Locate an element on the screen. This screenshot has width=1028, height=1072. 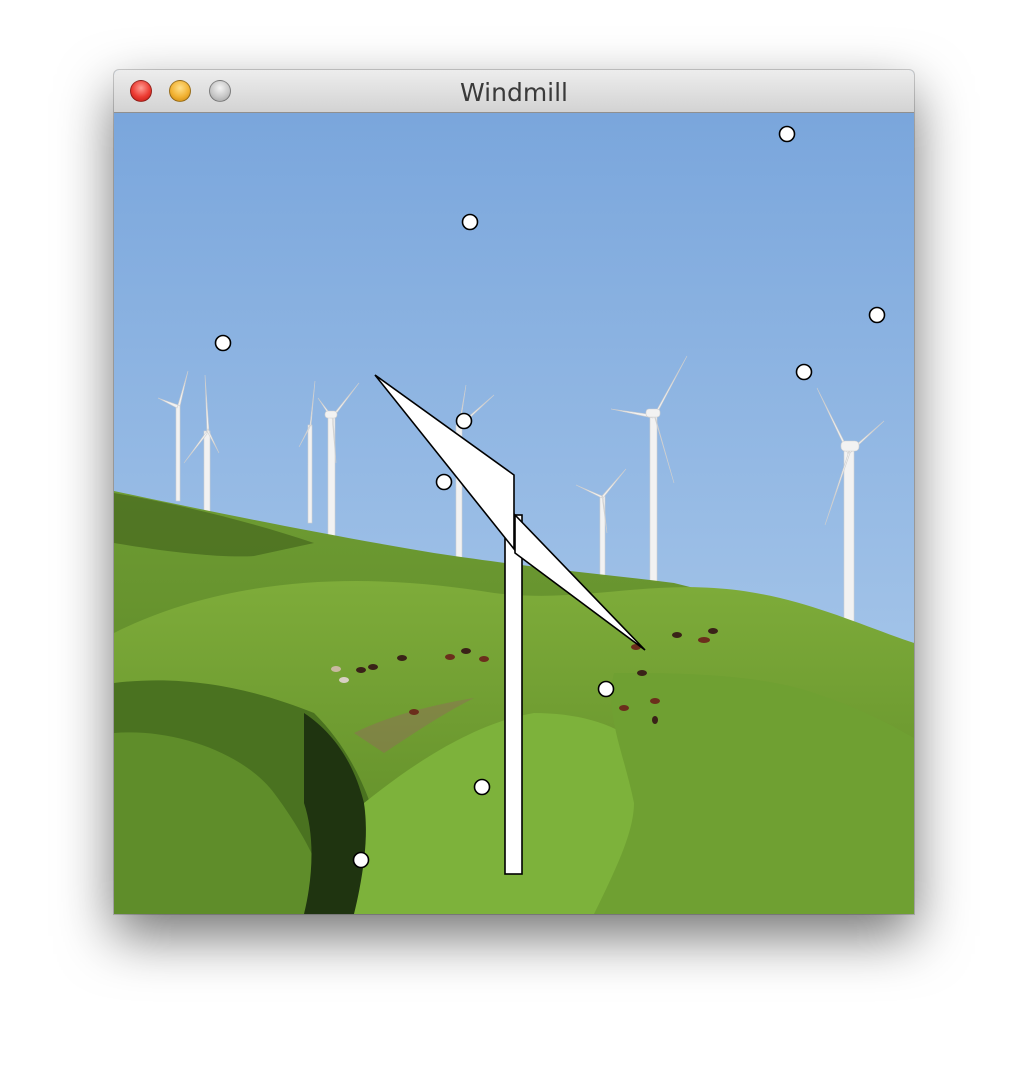
title-bar: Windmill is located at coordinates (514, 91).